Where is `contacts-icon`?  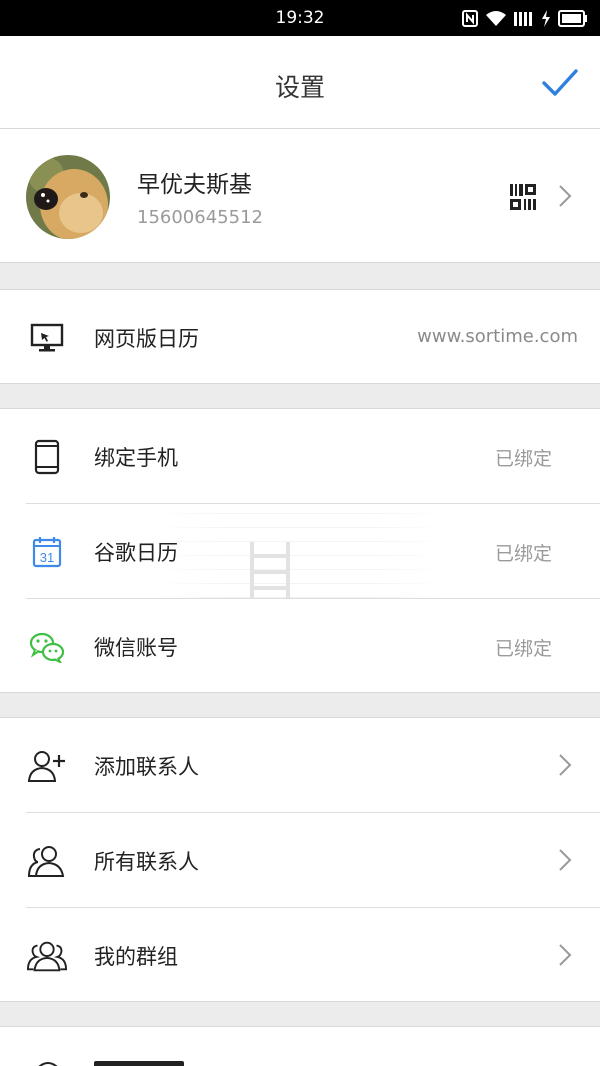
contacts-icon is located at coordinates (47, 861).